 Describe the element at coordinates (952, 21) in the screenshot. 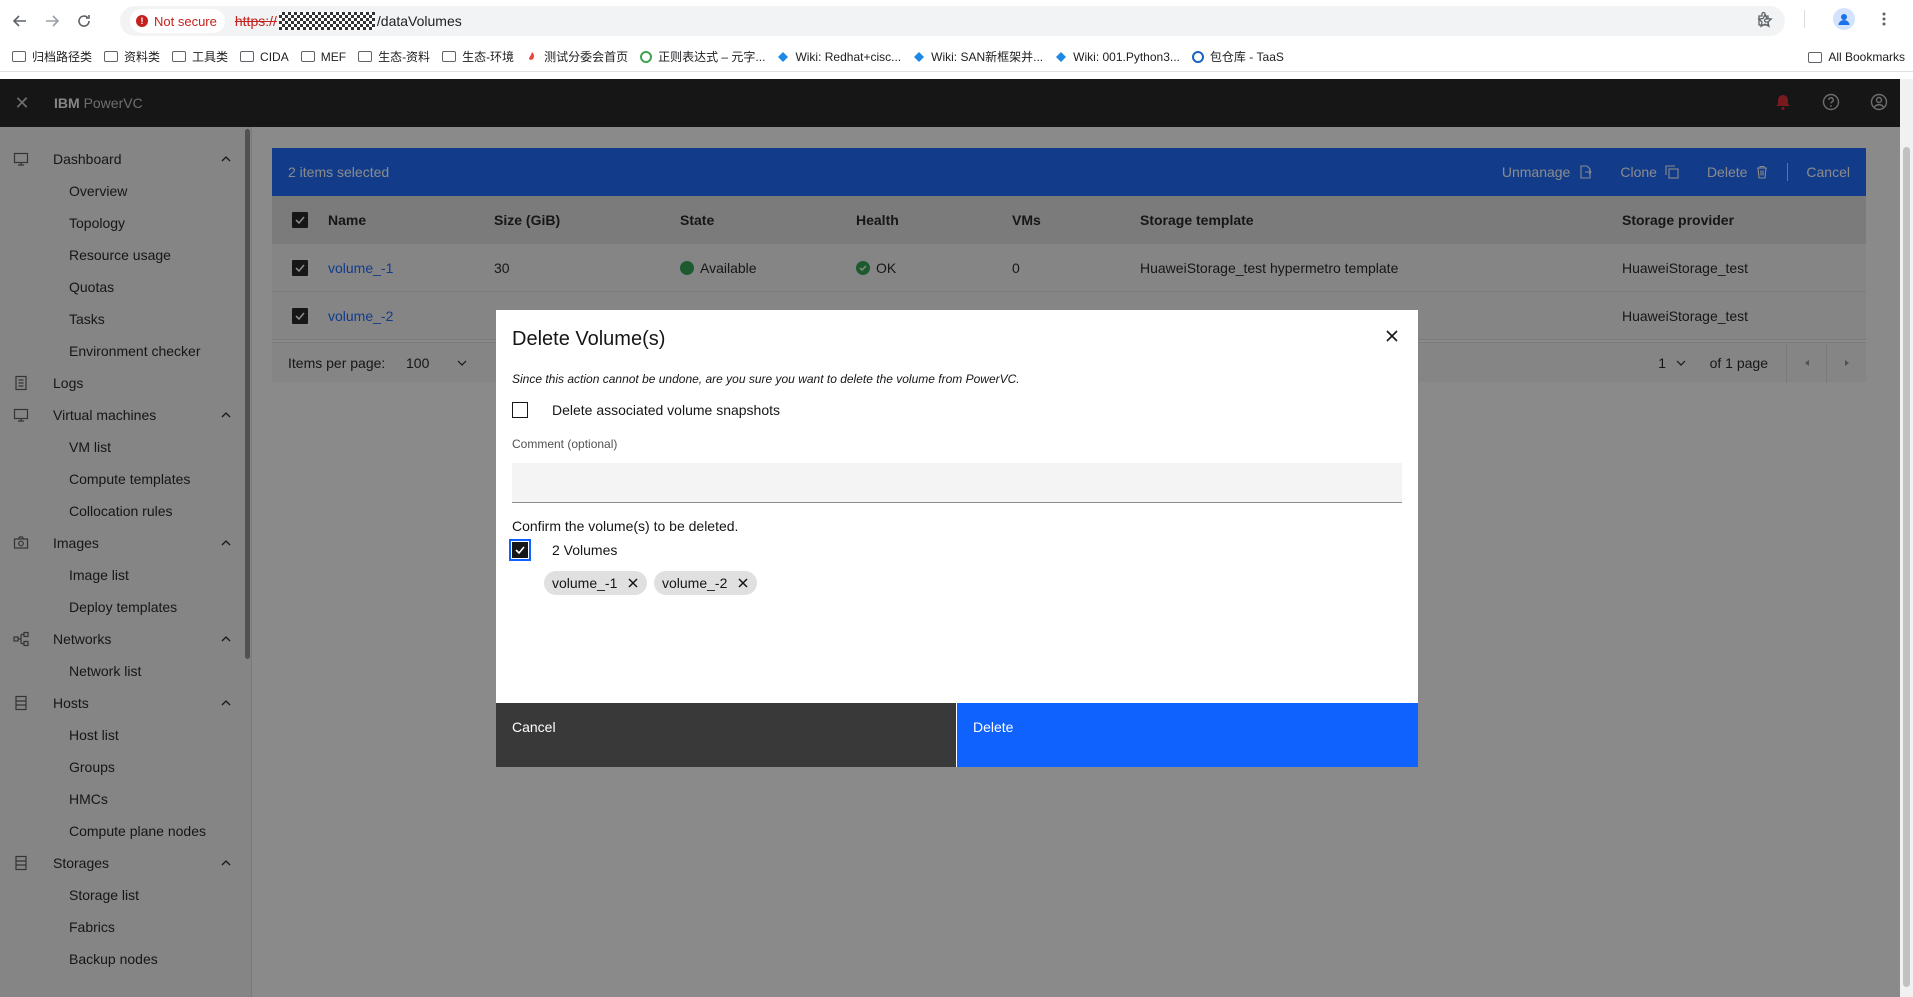

I see `address-bar: ! Not secure https:// /dataVolumes` at that location.